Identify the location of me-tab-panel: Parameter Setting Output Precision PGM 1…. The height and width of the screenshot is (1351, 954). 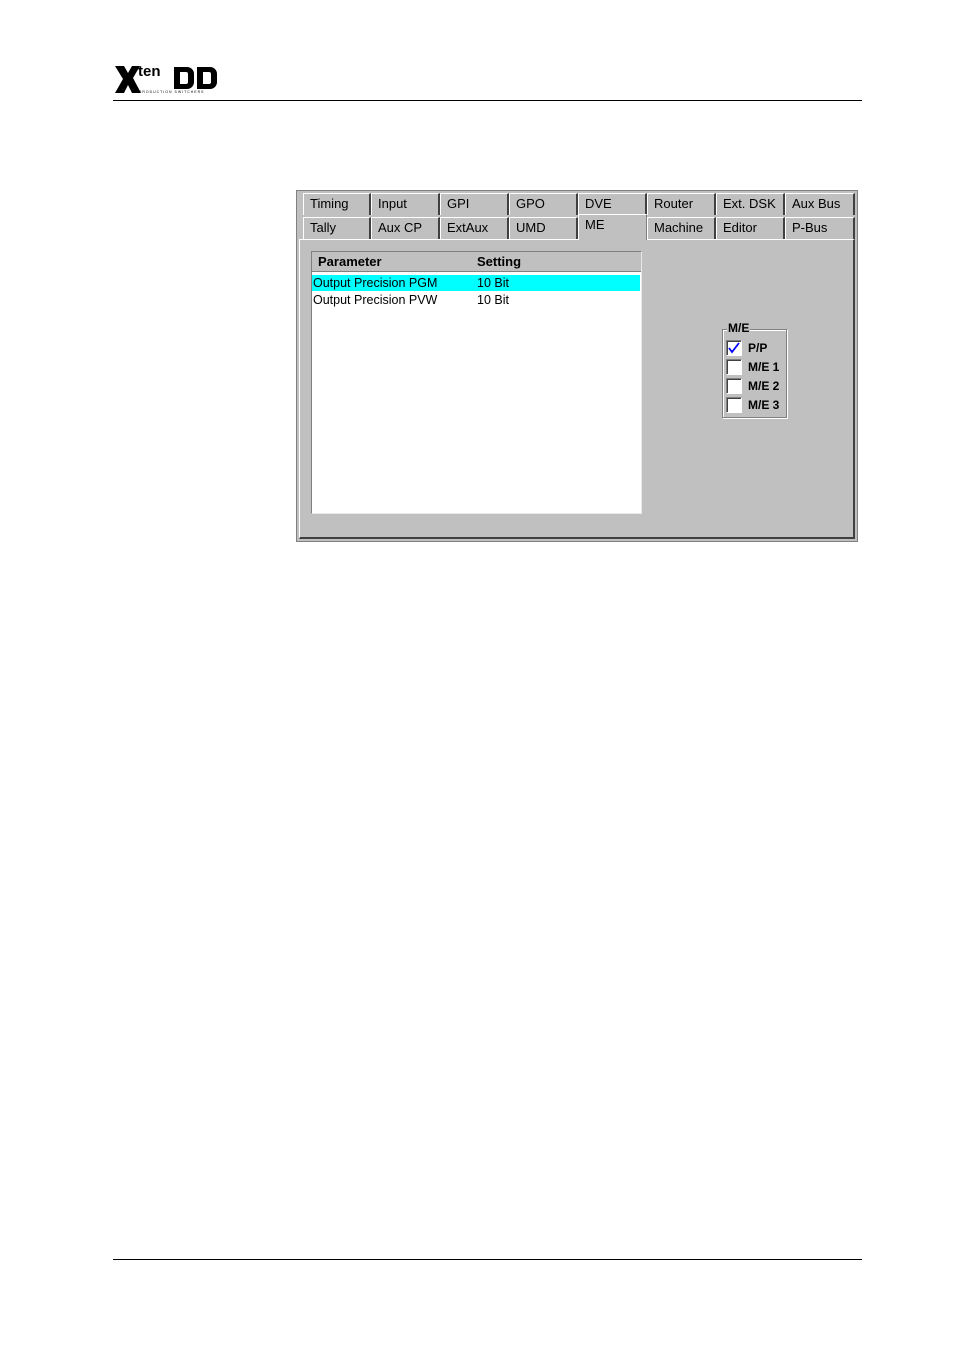
(577, 389).